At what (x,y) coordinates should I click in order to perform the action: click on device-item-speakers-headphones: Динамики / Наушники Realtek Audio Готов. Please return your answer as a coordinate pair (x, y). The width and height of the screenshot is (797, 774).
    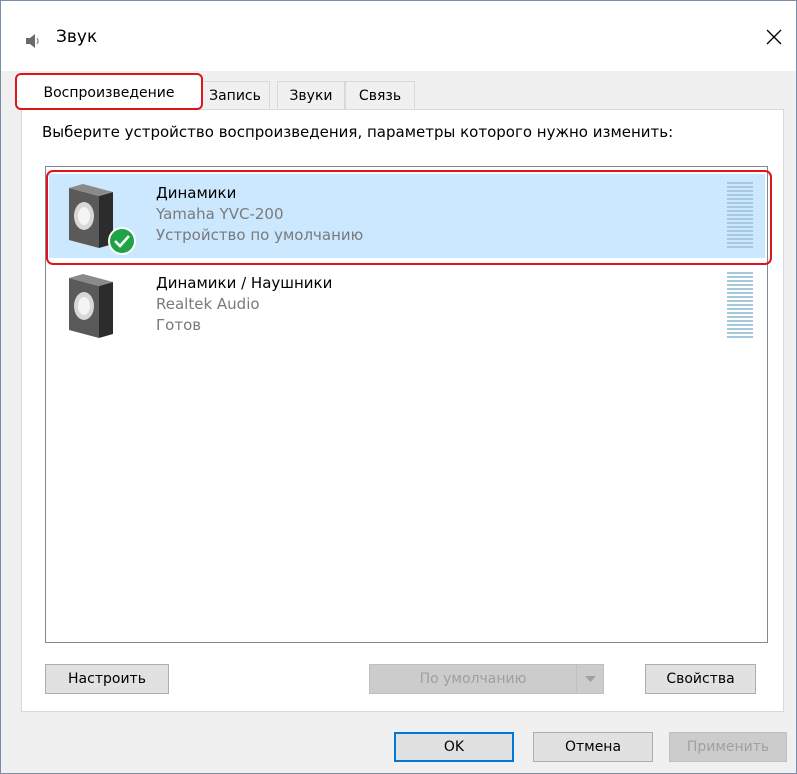
    Looking at the image, I should click on (407, 306).